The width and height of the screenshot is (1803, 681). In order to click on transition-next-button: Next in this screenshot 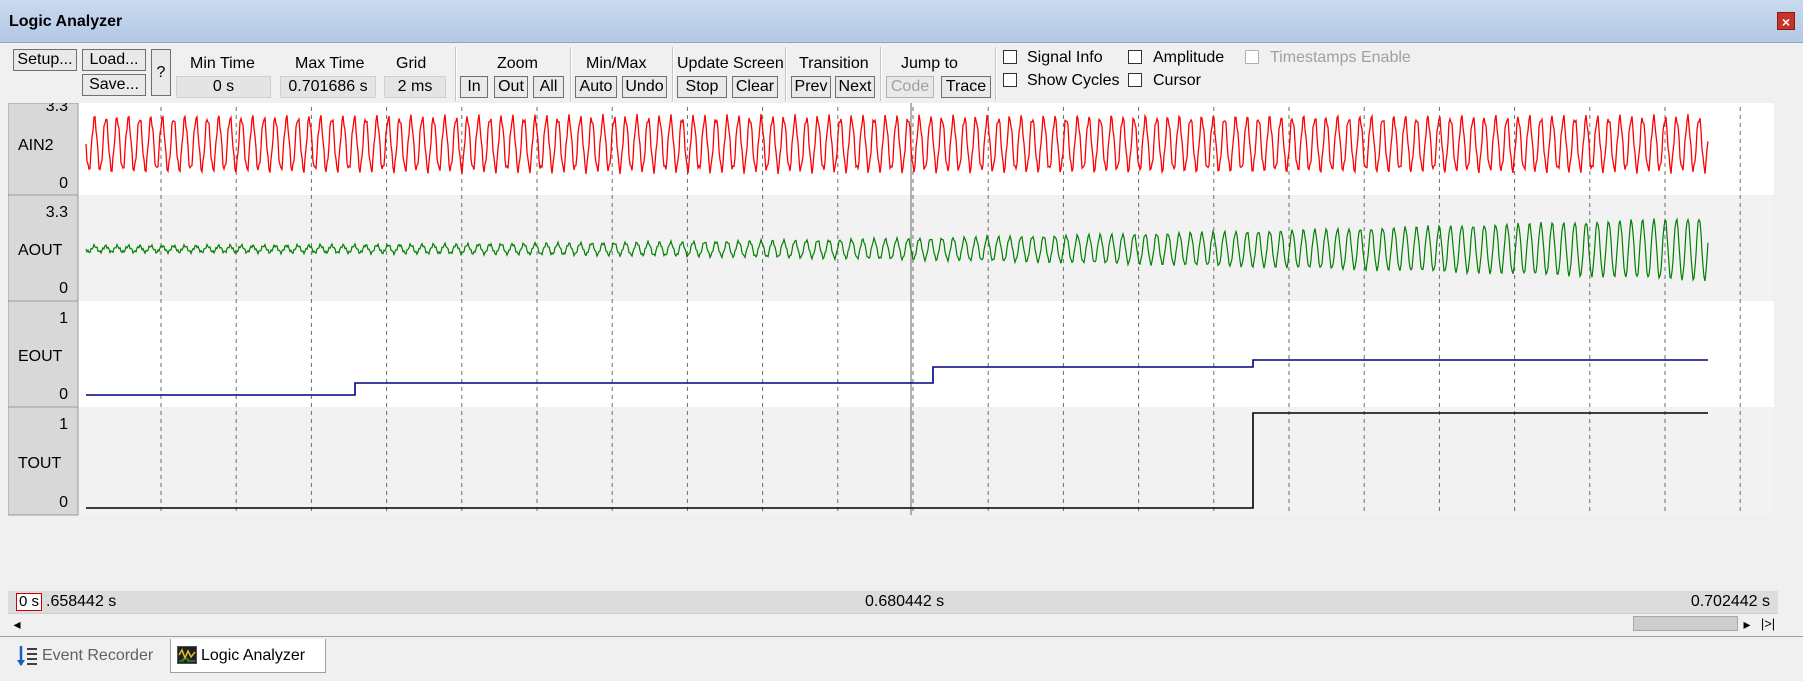, I will do `click(855, 87)`.